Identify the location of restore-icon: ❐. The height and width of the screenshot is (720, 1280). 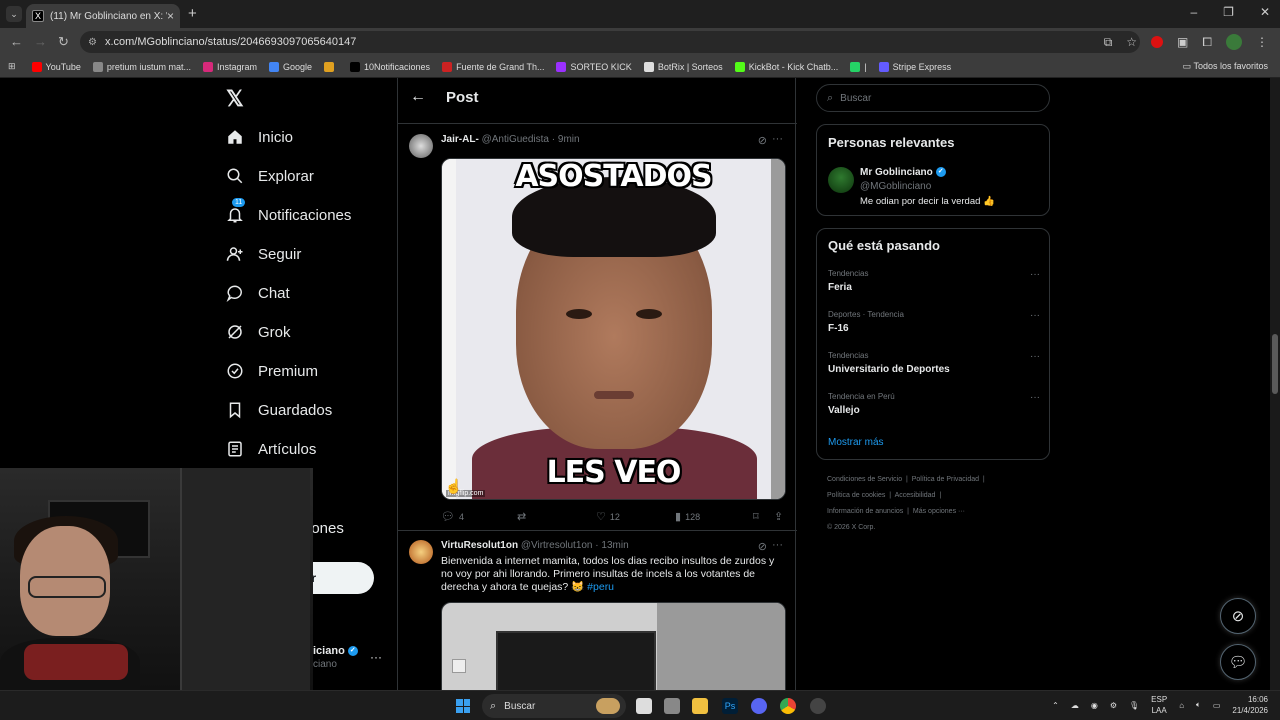
(1228, 12).